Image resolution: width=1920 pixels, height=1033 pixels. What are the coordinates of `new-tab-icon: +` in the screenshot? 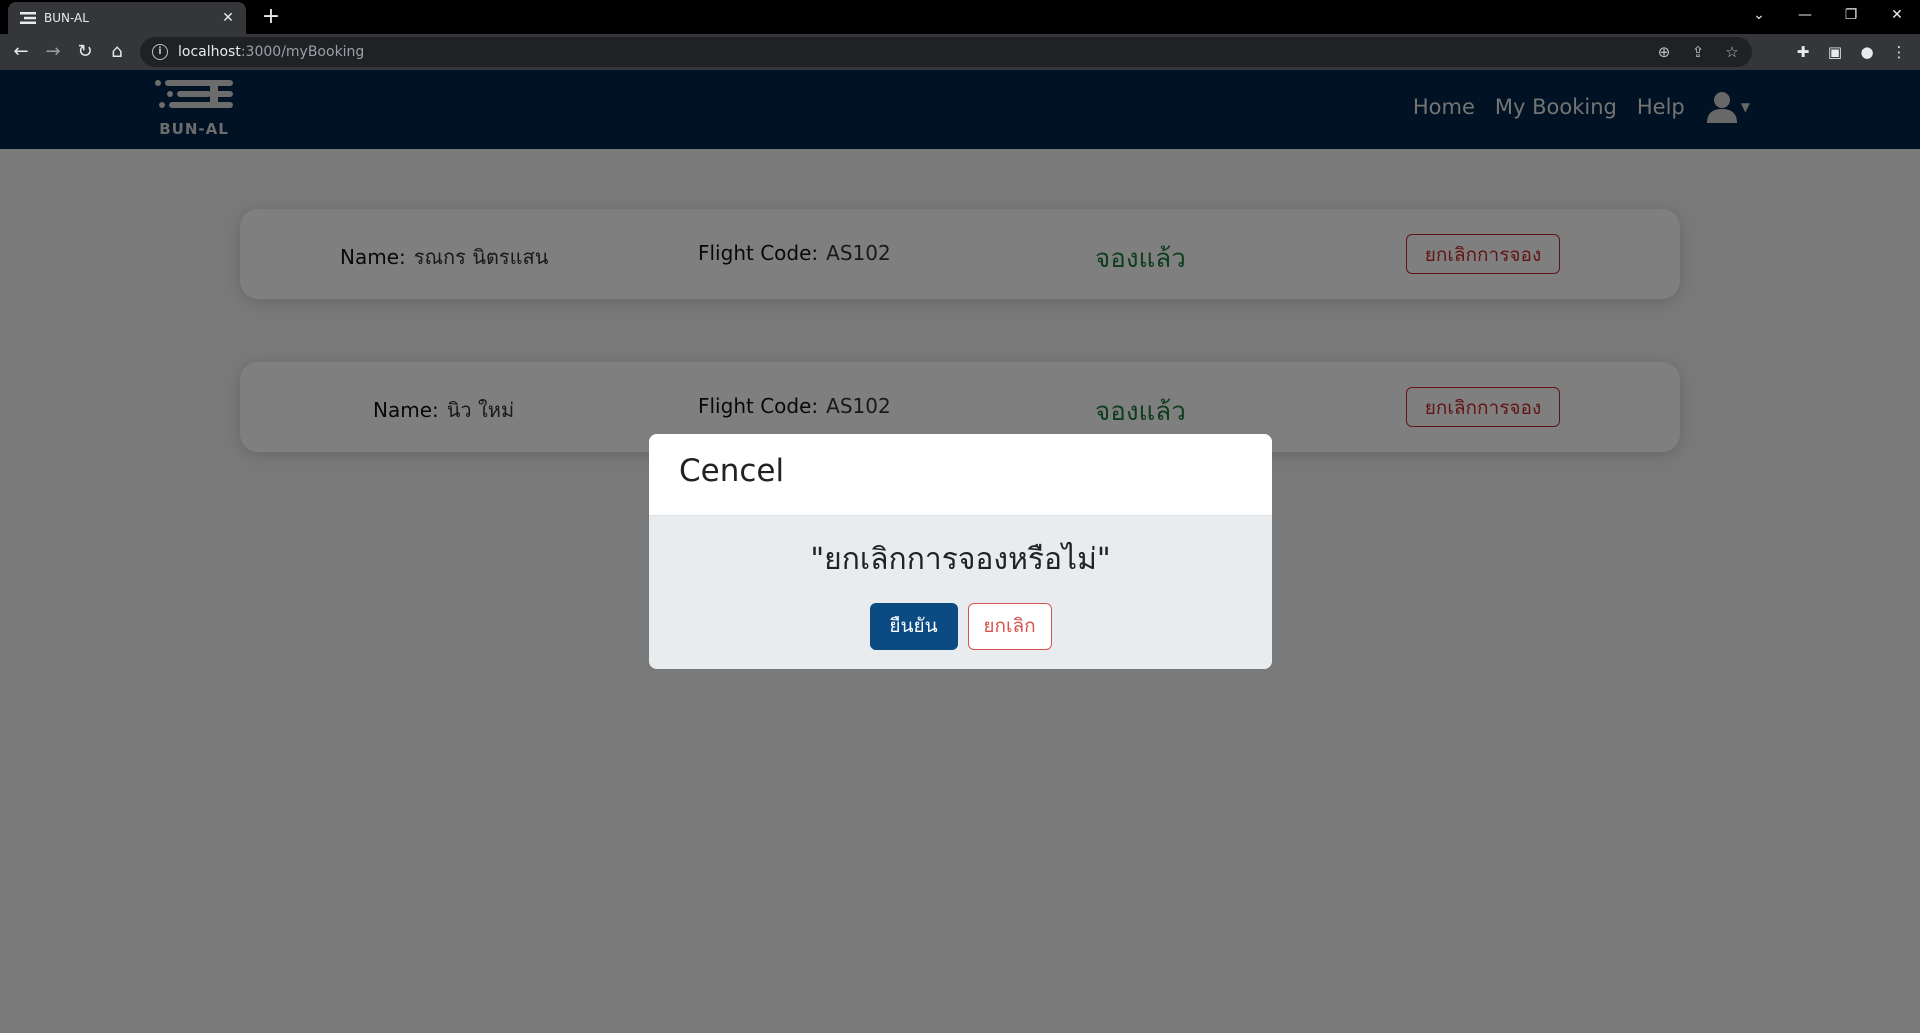 It's located at (271, 17).